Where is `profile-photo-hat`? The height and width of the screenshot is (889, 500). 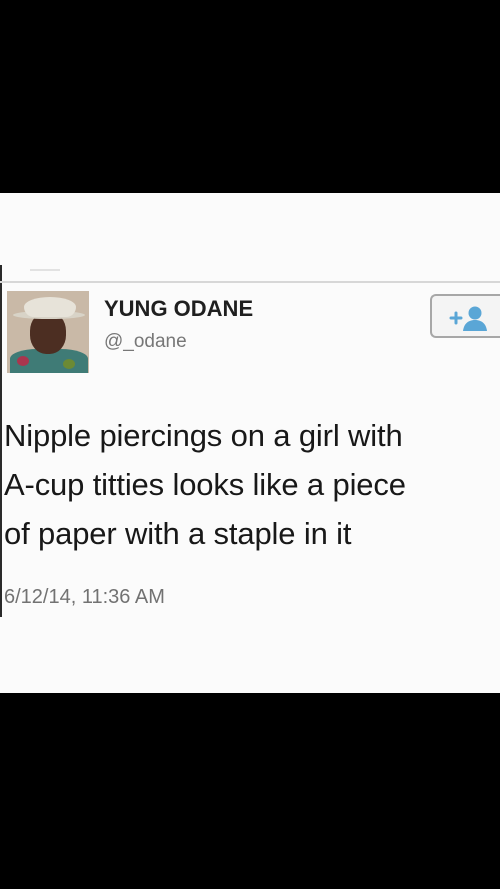 profile-photo-hat is located at coordinates (50, 307).